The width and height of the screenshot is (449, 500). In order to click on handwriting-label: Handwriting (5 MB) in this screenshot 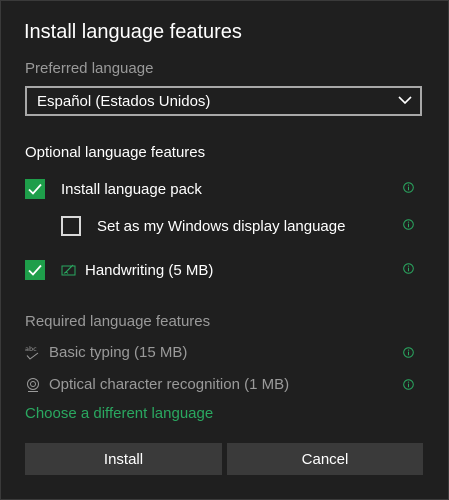, I will do `click(149, 270)`.